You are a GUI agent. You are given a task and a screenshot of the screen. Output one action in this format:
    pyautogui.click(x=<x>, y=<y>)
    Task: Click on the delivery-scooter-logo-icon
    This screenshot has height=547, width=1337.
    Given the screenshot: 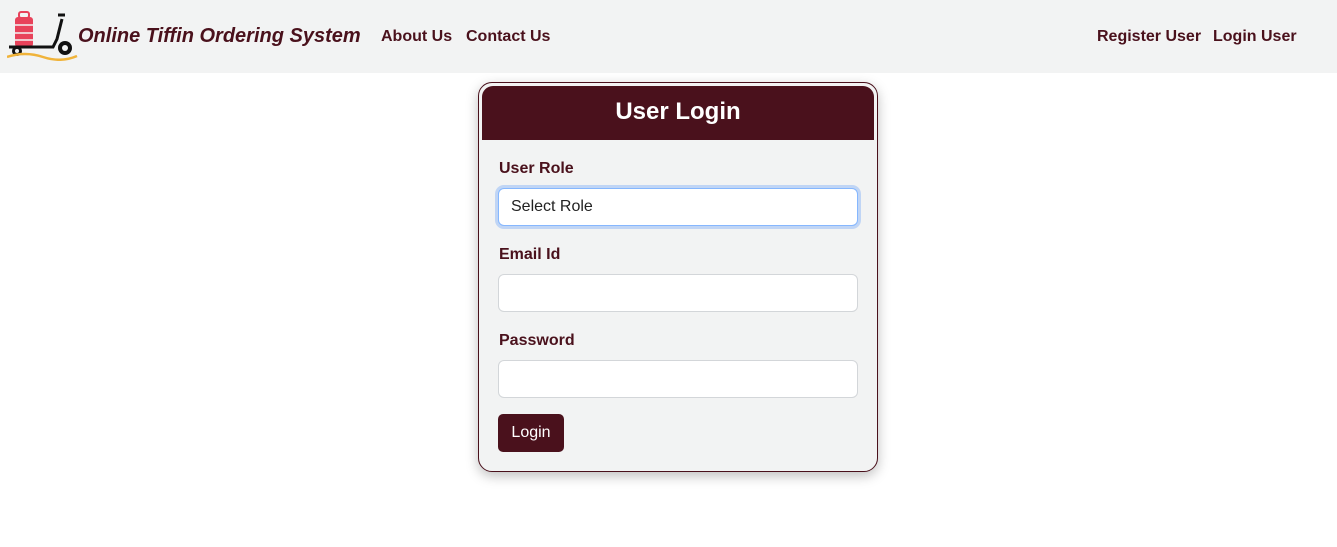 What is the action you would take?
    pyautogui.click(x=43, y=35)
    